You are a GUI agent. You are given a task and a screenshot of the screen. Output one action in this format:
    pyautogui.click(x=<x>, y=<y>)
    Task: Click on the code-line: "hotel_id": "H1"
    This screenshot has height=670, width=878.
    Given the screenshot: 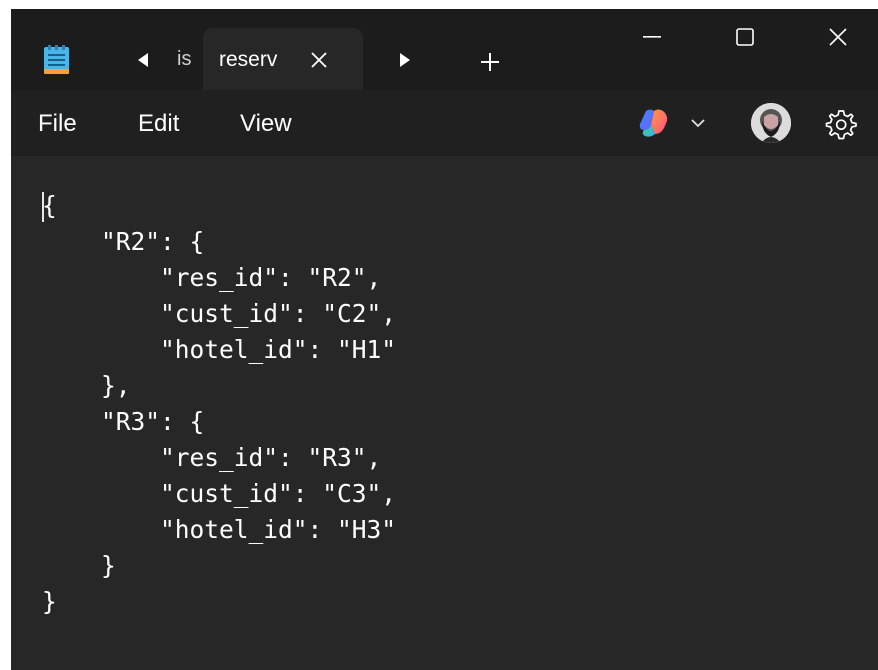 What is the action you would take?
    pyautogui.click(x=219, y=349)
    